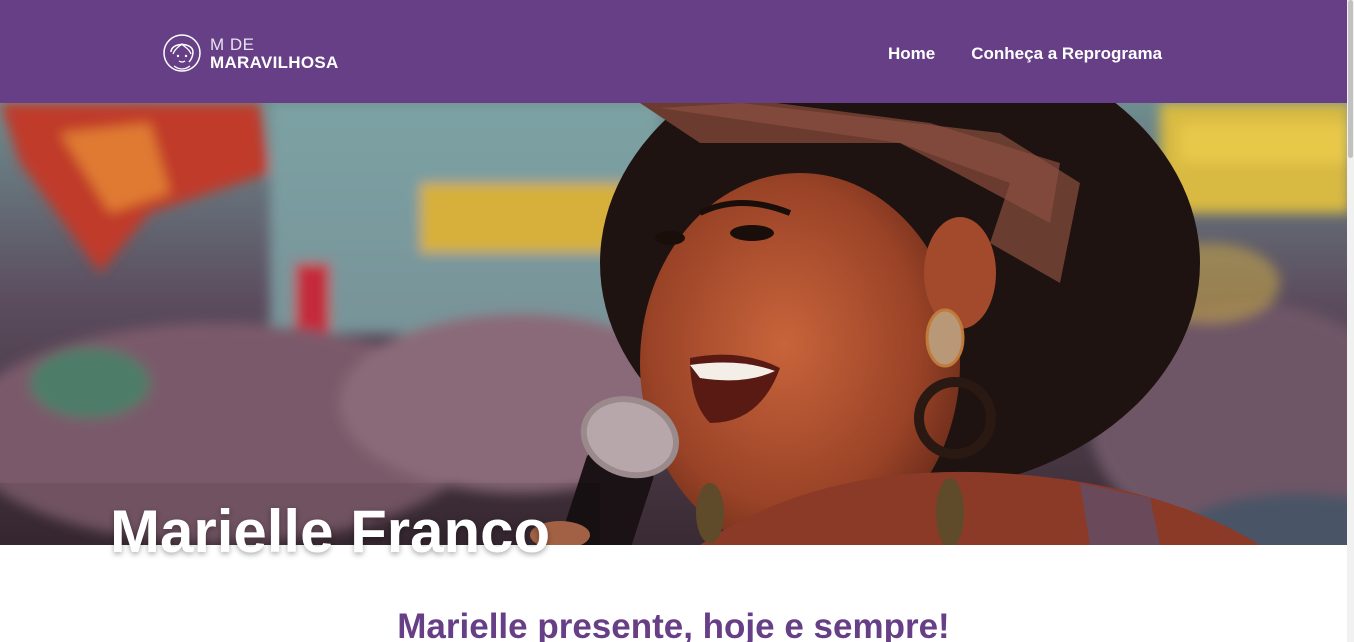 This screenshot has height=642, width=1354. I want to click on vertical-scrollbar, so click(1350, 321).